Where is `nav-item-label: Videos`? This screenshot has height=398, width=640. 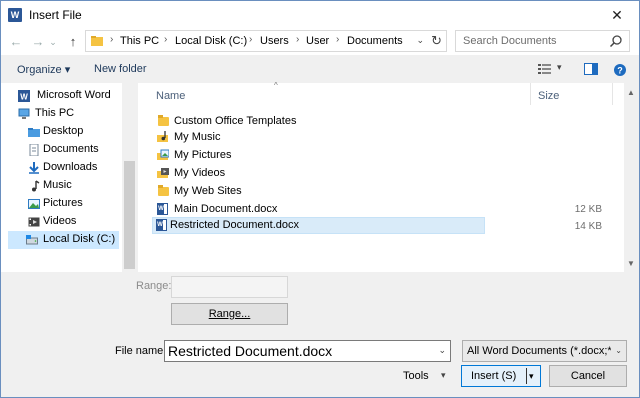
nav-item-label: Videos is located at coordinates (60, 221).